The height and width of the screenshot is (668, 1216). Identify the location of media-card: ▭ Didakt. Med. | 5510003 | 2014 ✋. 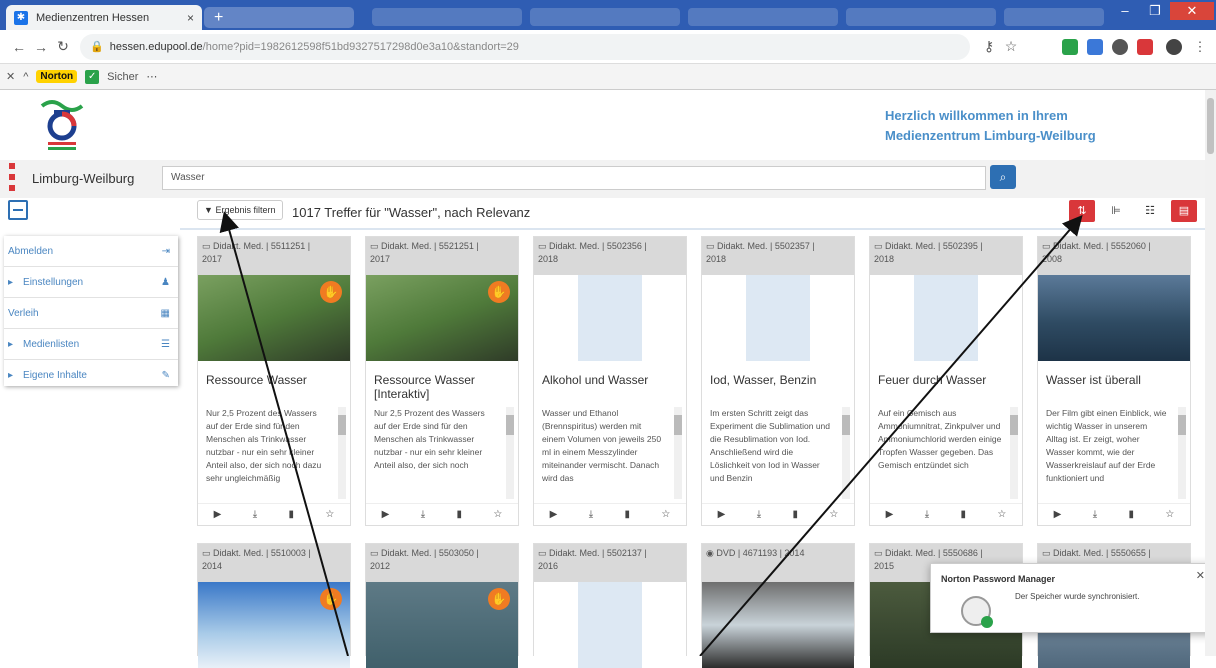
(274, 605).